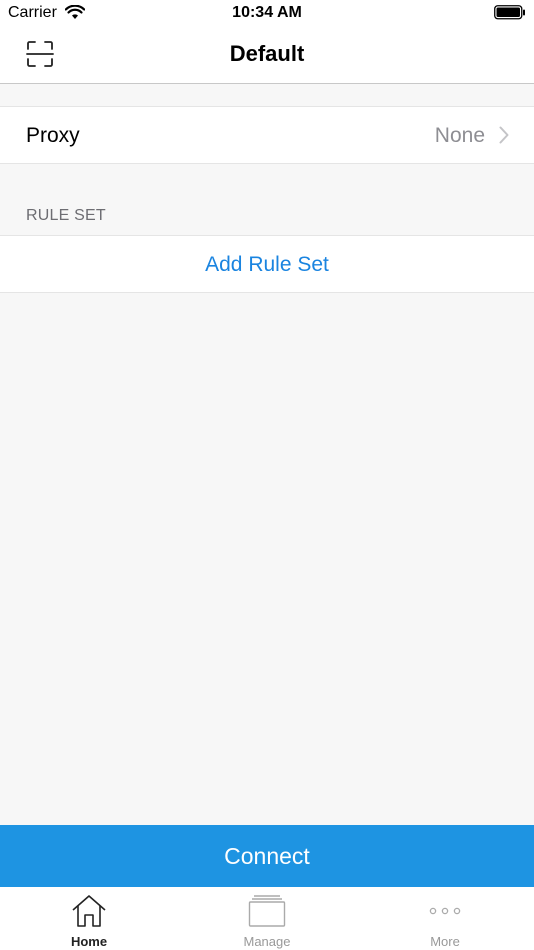  I want to click on tab-home: Home, so click(89, 918).